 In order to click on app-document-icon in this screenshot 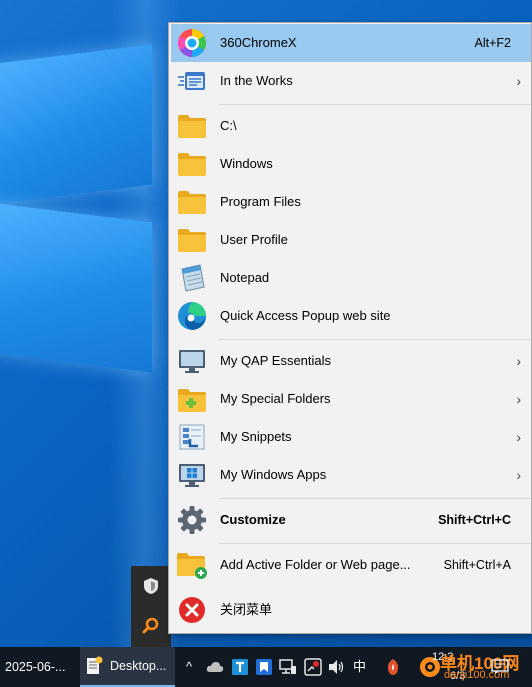, I will do `click(94, 666)`.